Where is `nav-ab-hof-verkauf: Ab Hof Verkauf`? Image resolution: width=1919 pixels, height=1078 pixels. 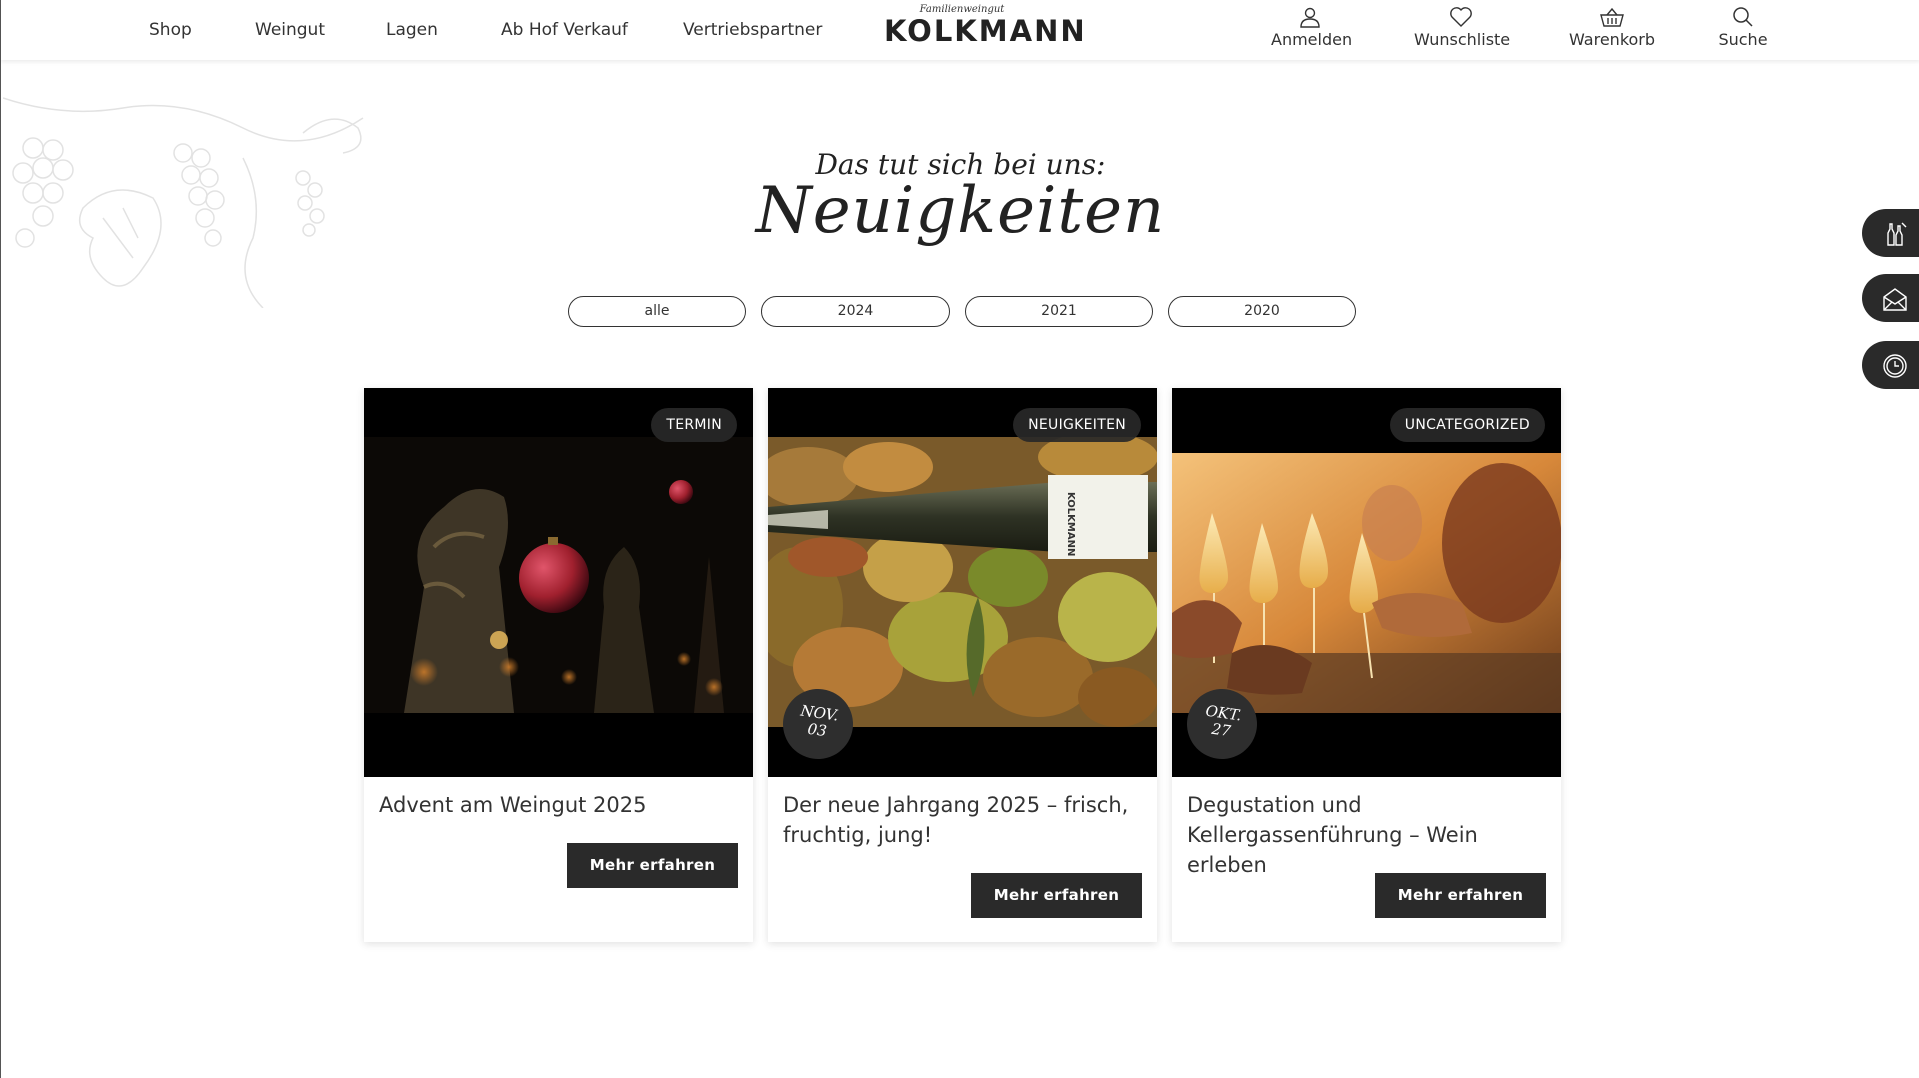 nav-ab-hof-verkauf: Ab Hof Verkauf is located at coordinates (564, 30).